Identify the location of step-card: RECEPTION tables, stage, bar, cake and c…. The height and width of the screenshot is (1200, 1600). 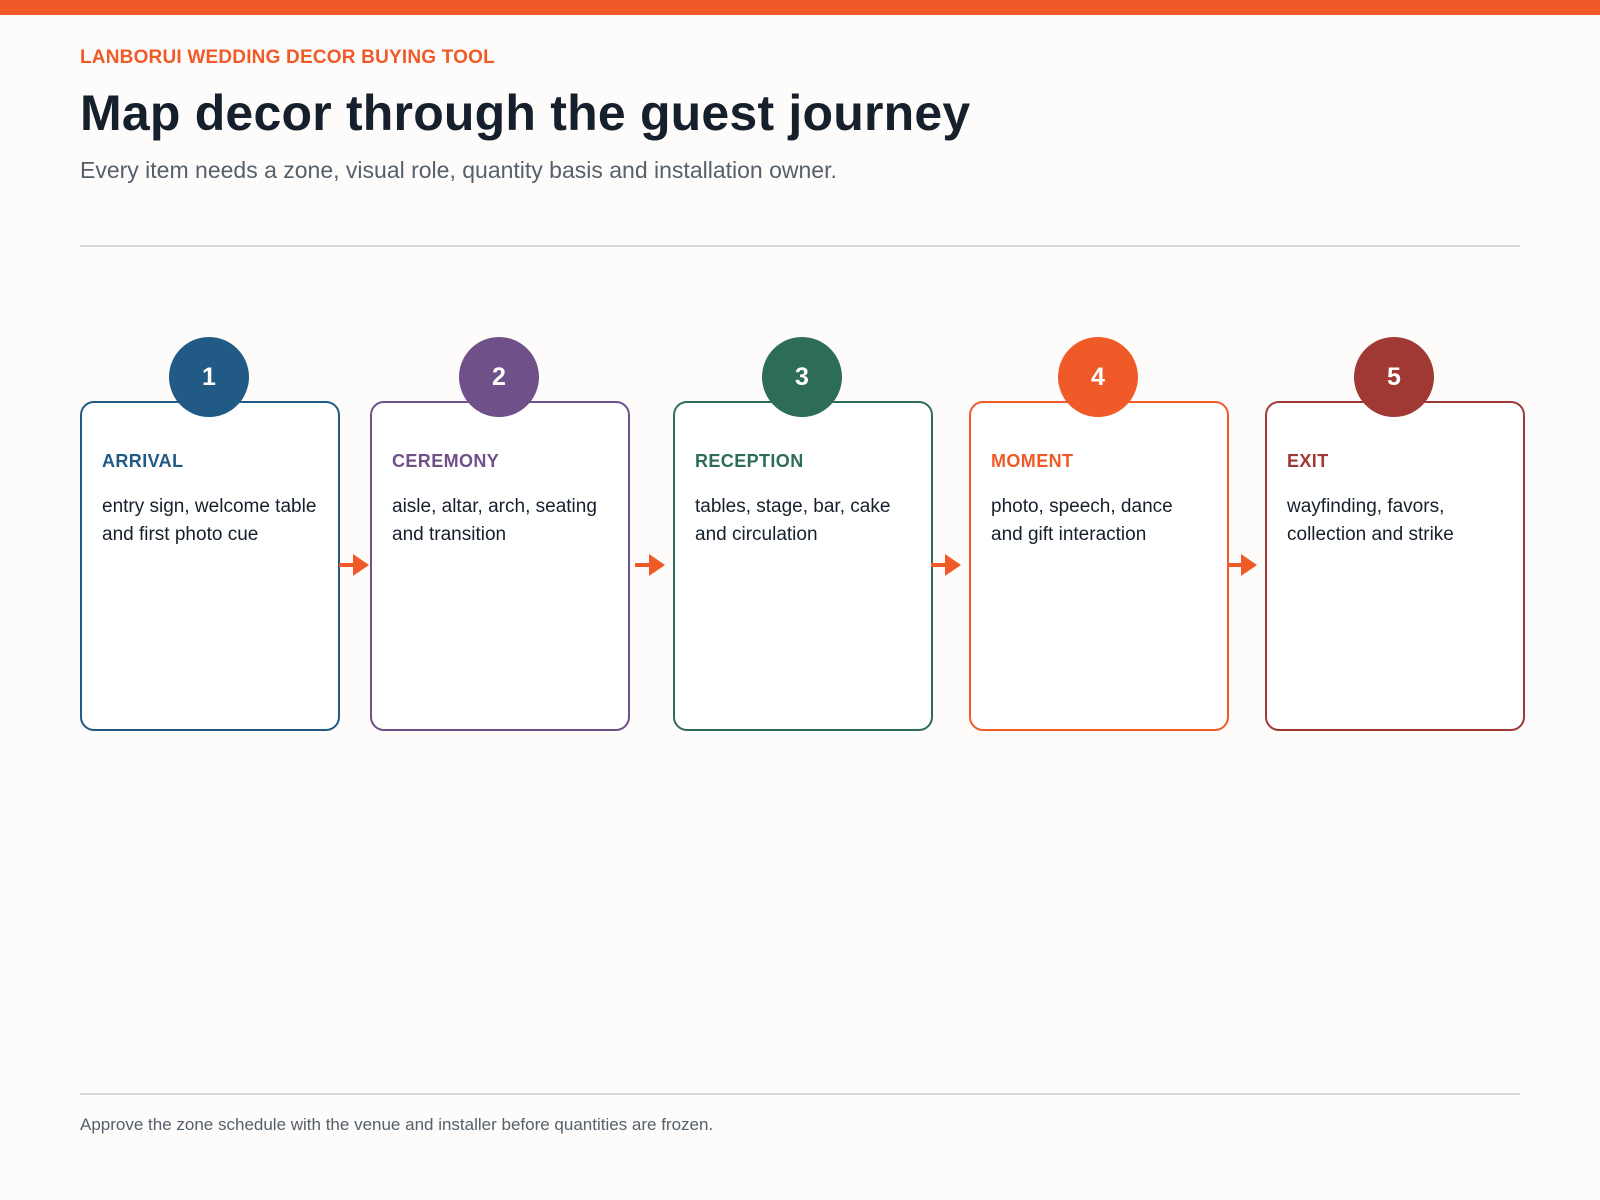
(803, 566).